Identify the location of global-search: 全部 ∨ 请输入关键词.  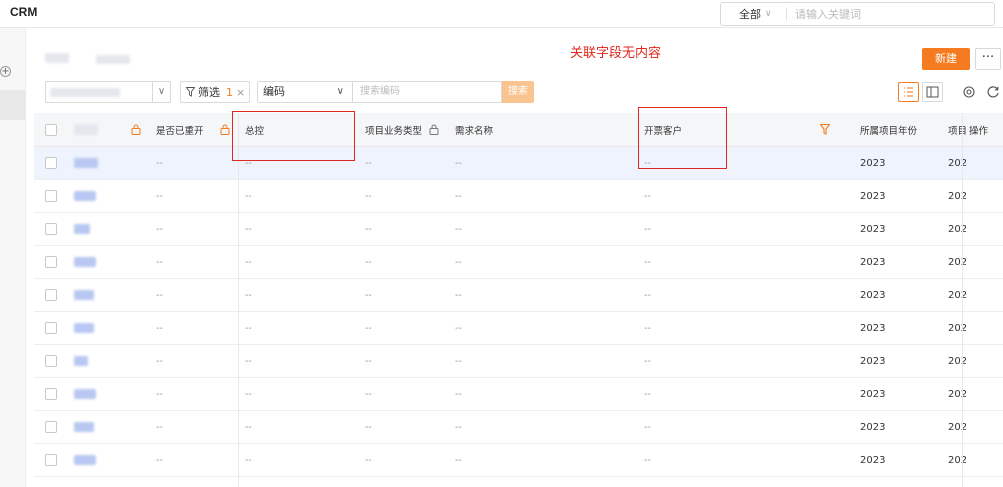
(857, 14).